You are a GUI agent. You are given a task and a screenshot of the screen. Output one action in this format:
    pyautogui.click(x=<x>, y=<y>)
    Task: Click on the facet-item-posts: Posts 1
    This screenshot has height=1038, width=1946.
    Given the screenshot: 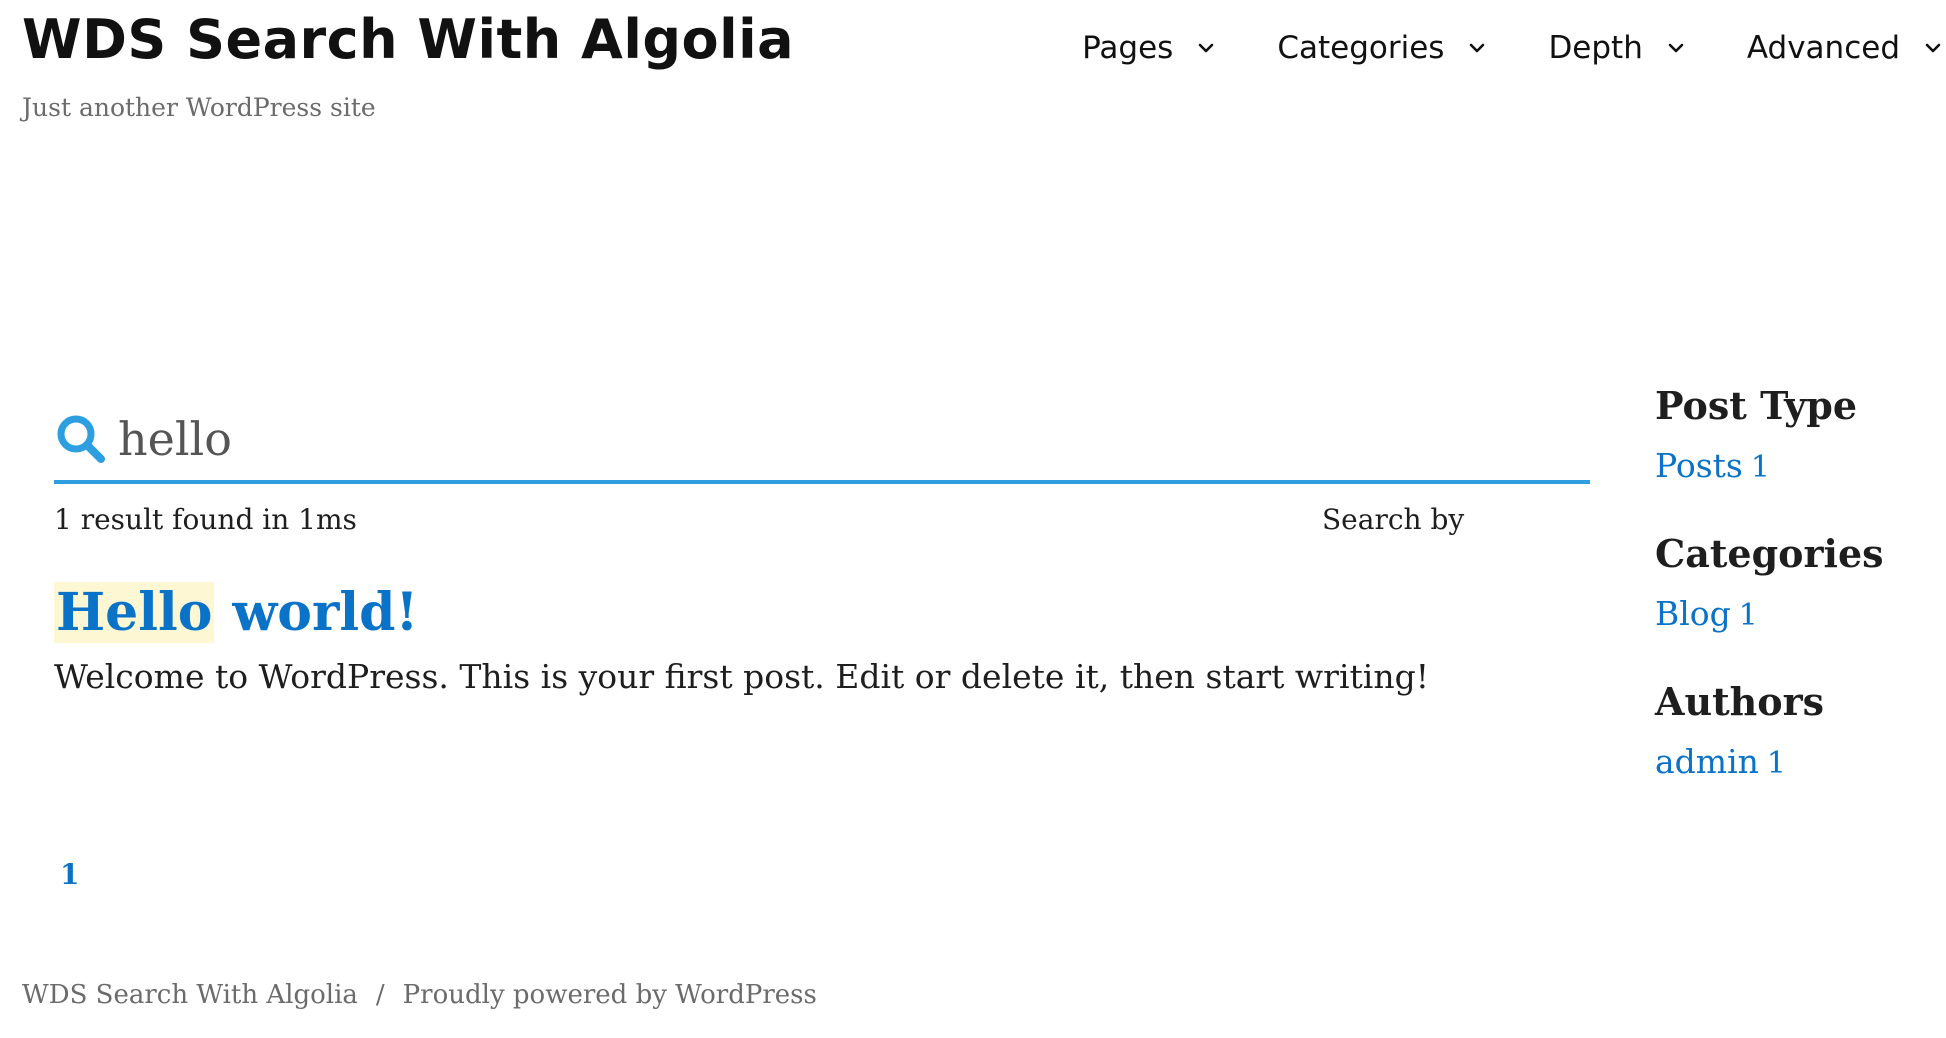 What is the action you would take?
    pyautogui.click(x=1712, y=465)
    